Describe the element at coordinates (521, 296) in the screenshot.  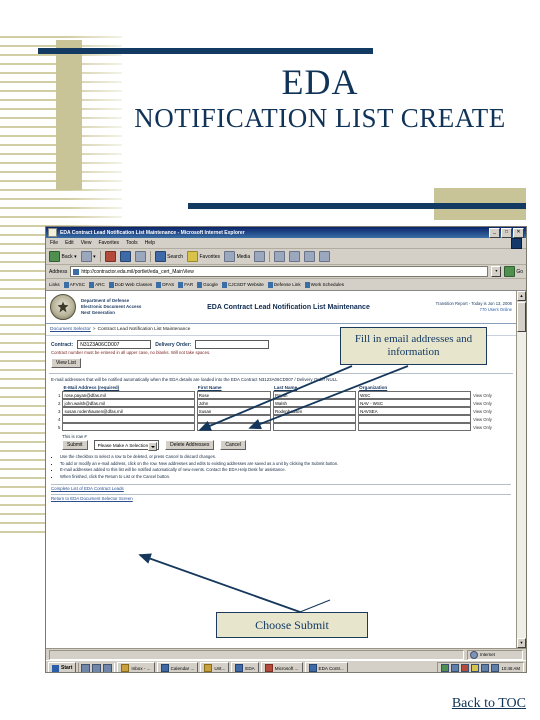
I see `scroll-up-arrow: ▲` at that location.